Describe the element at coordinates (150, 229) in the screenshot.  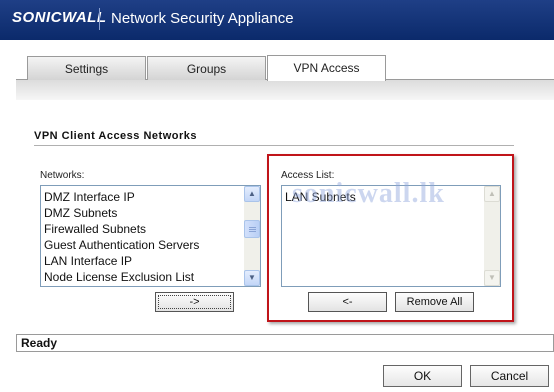
I see `network-item-firewalled-subnets: Firewalled Subnets` at that location.